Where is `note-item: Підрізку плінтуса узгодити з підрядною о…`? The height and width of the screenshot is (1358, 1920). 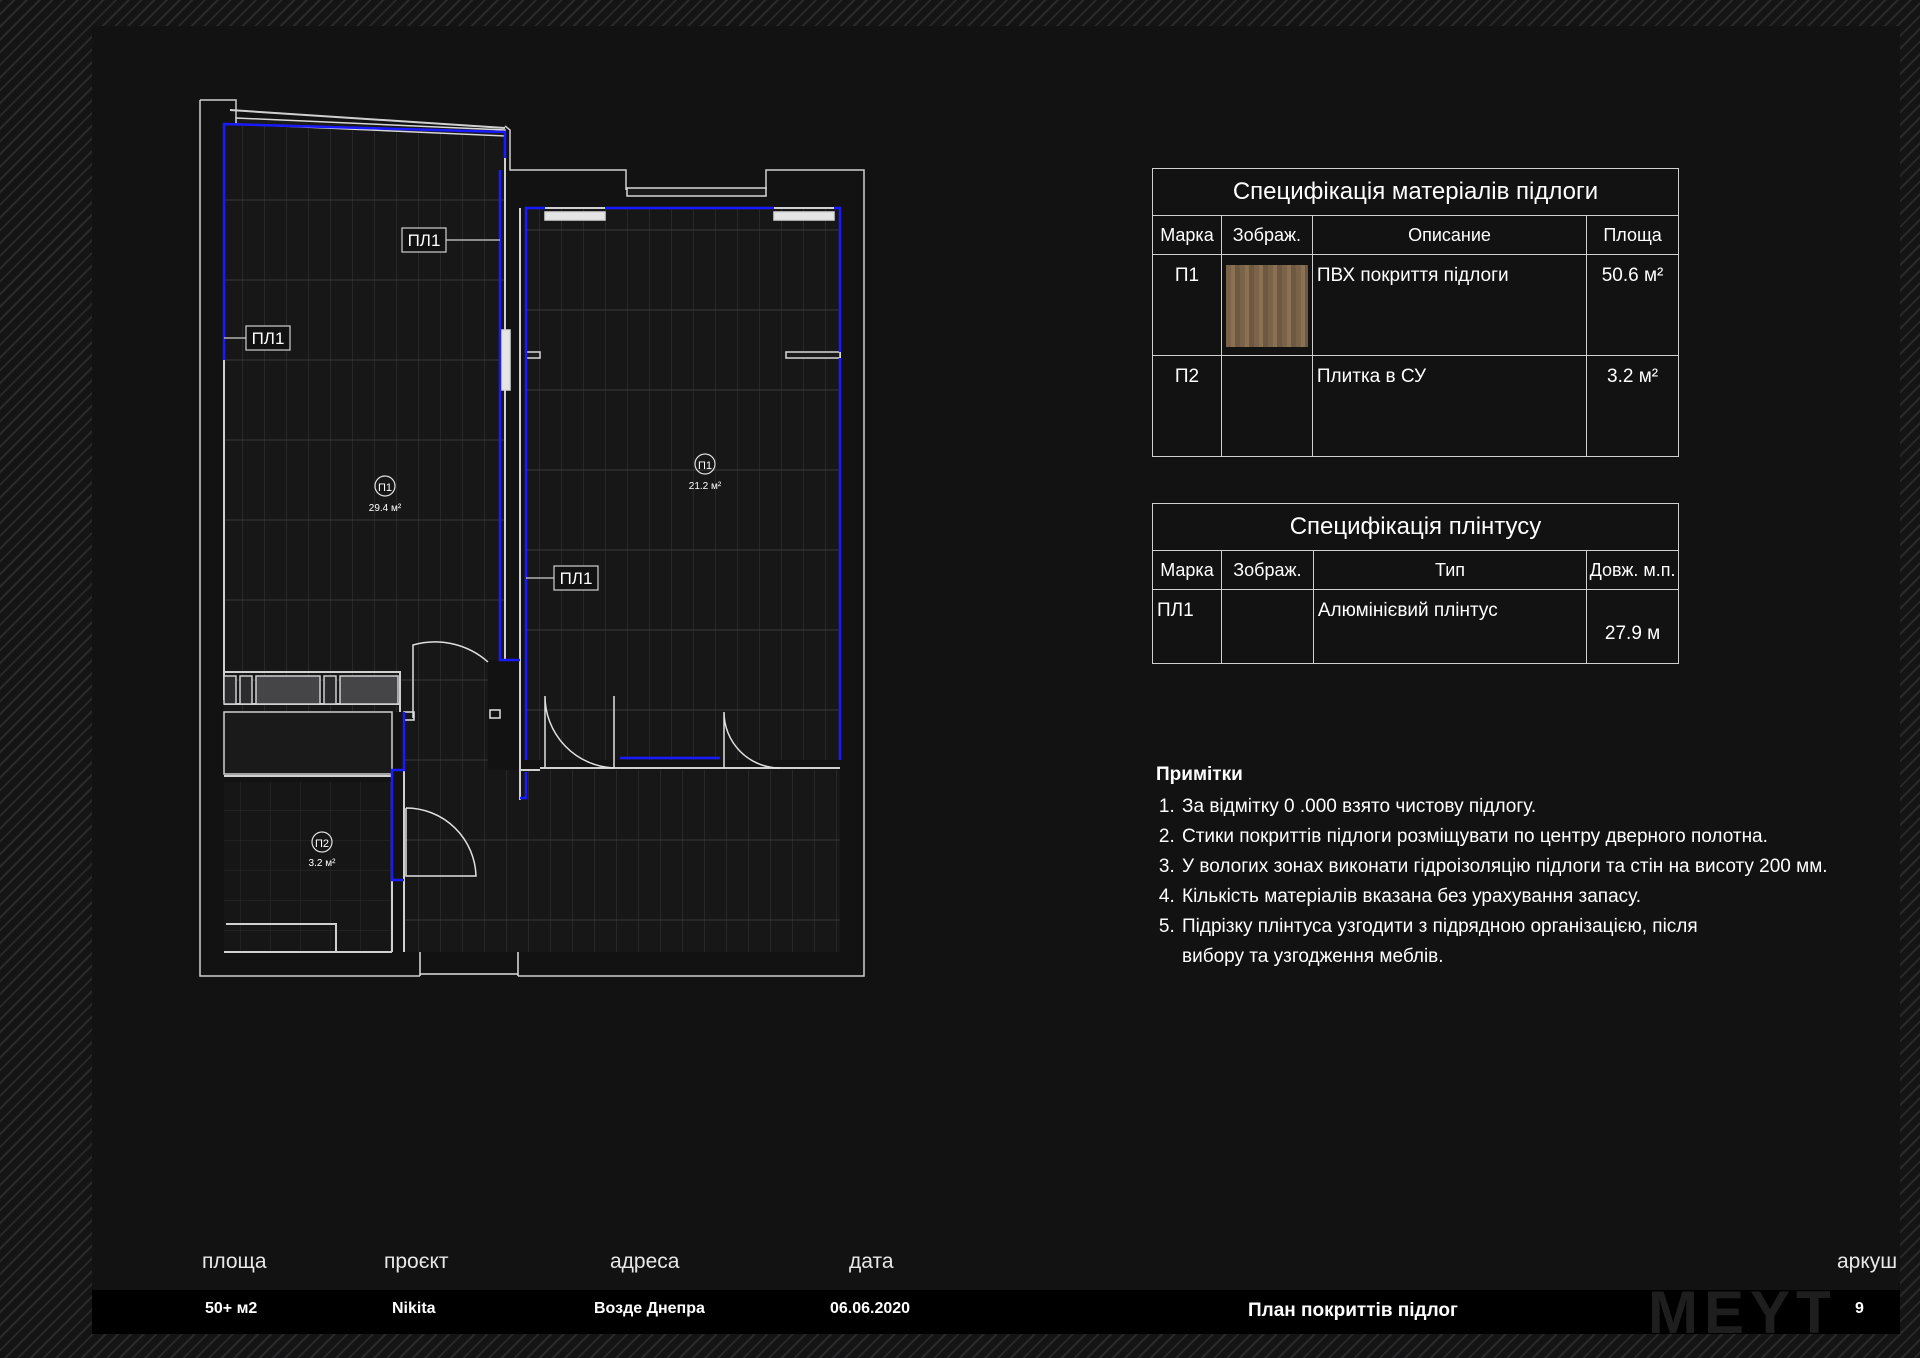 note-item: Підрізку плінтуса узгодити з підрядною о… is located at coordinates (1461, 942).